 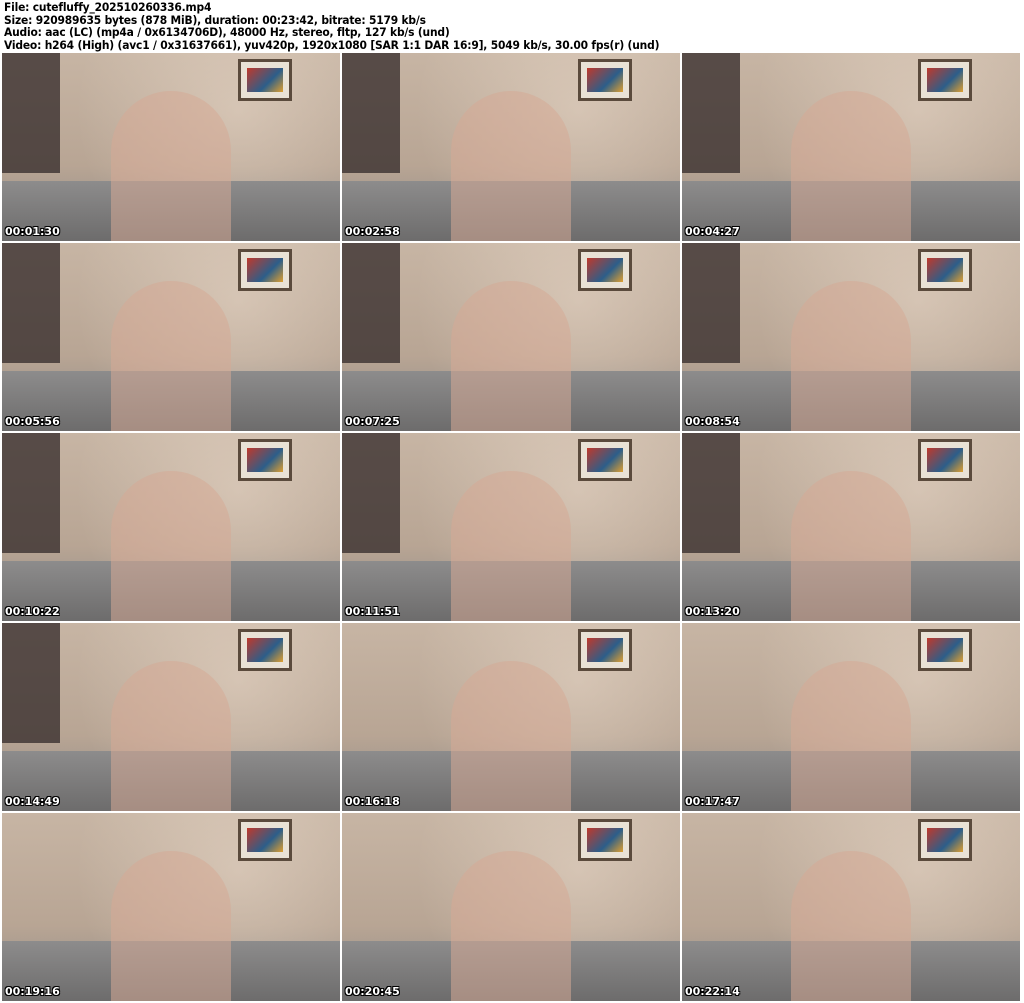 I want to click on thumbnail: 00:08:54, so click(x=851, y=337).